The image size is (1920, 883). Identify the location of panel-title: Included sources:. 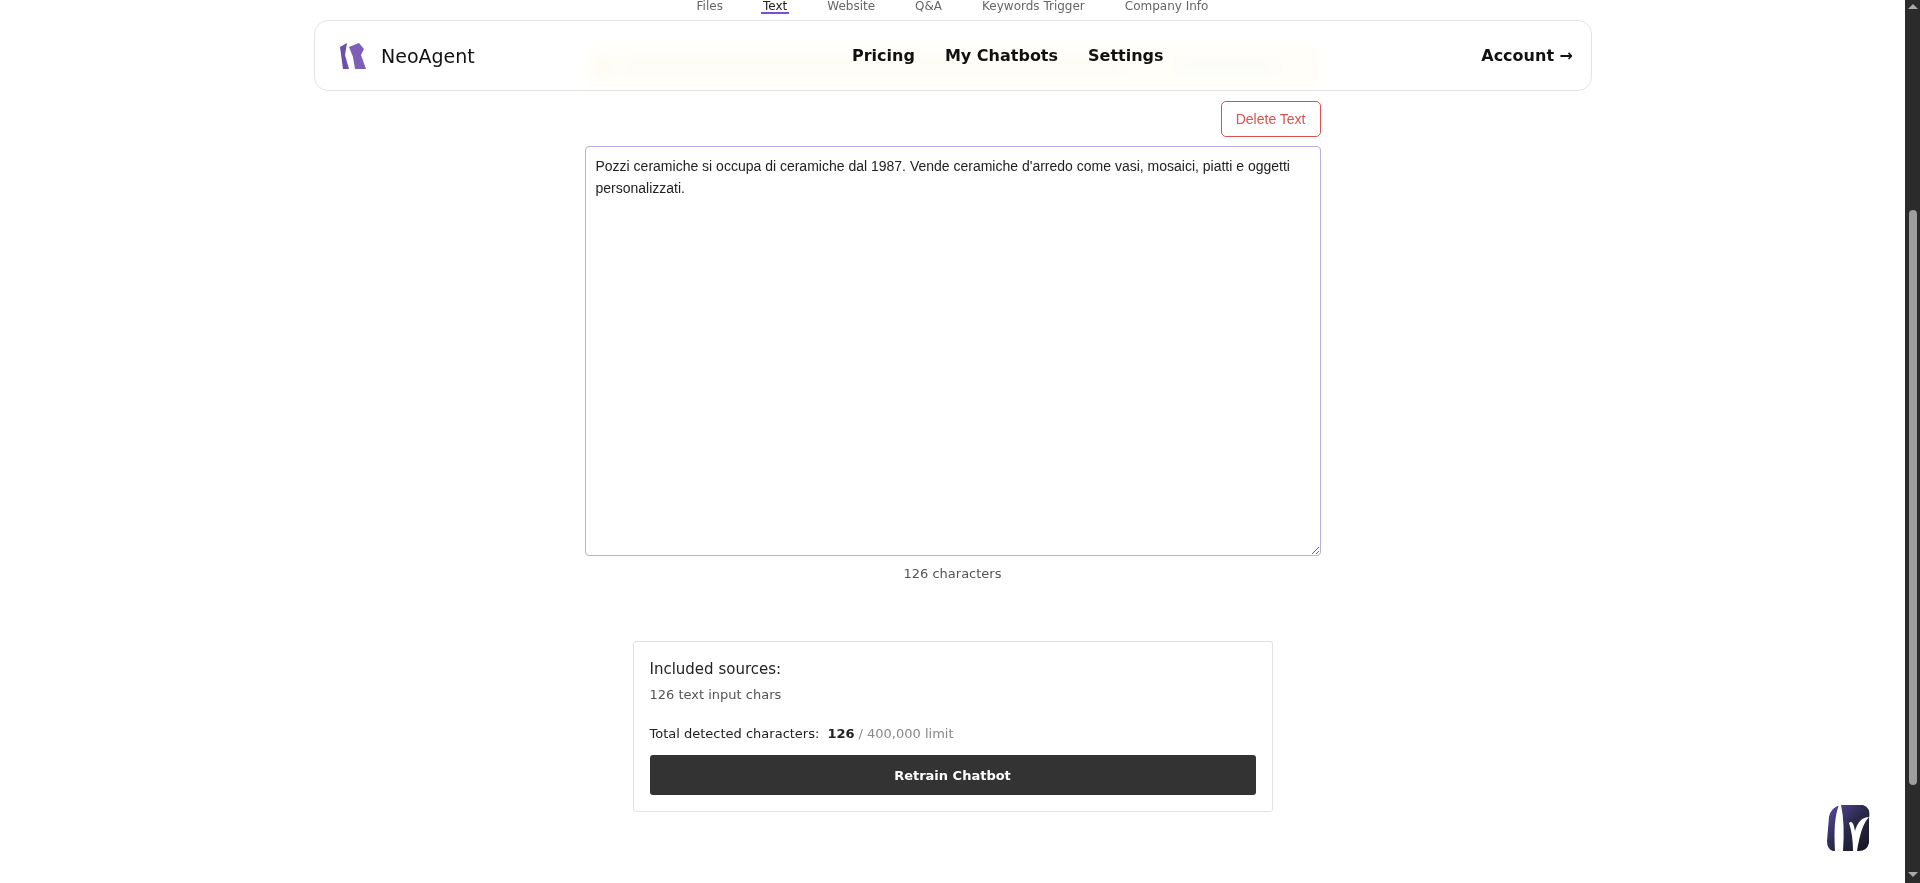
(716, 669).